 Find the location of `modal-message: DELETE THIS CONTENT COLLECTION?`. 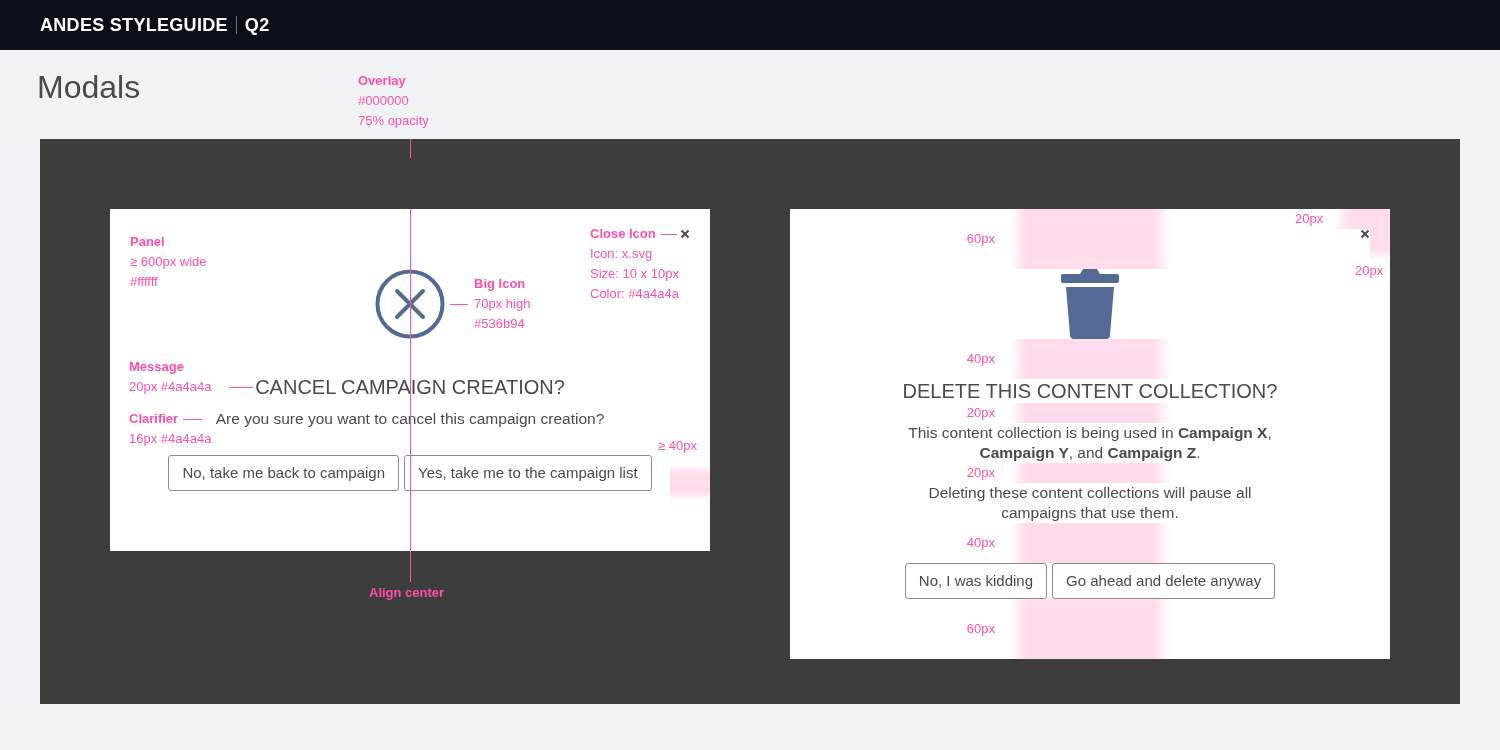

modal-message: DELETE THIS CONTENT COLLECTION? is located at coordinates (1090, 391).